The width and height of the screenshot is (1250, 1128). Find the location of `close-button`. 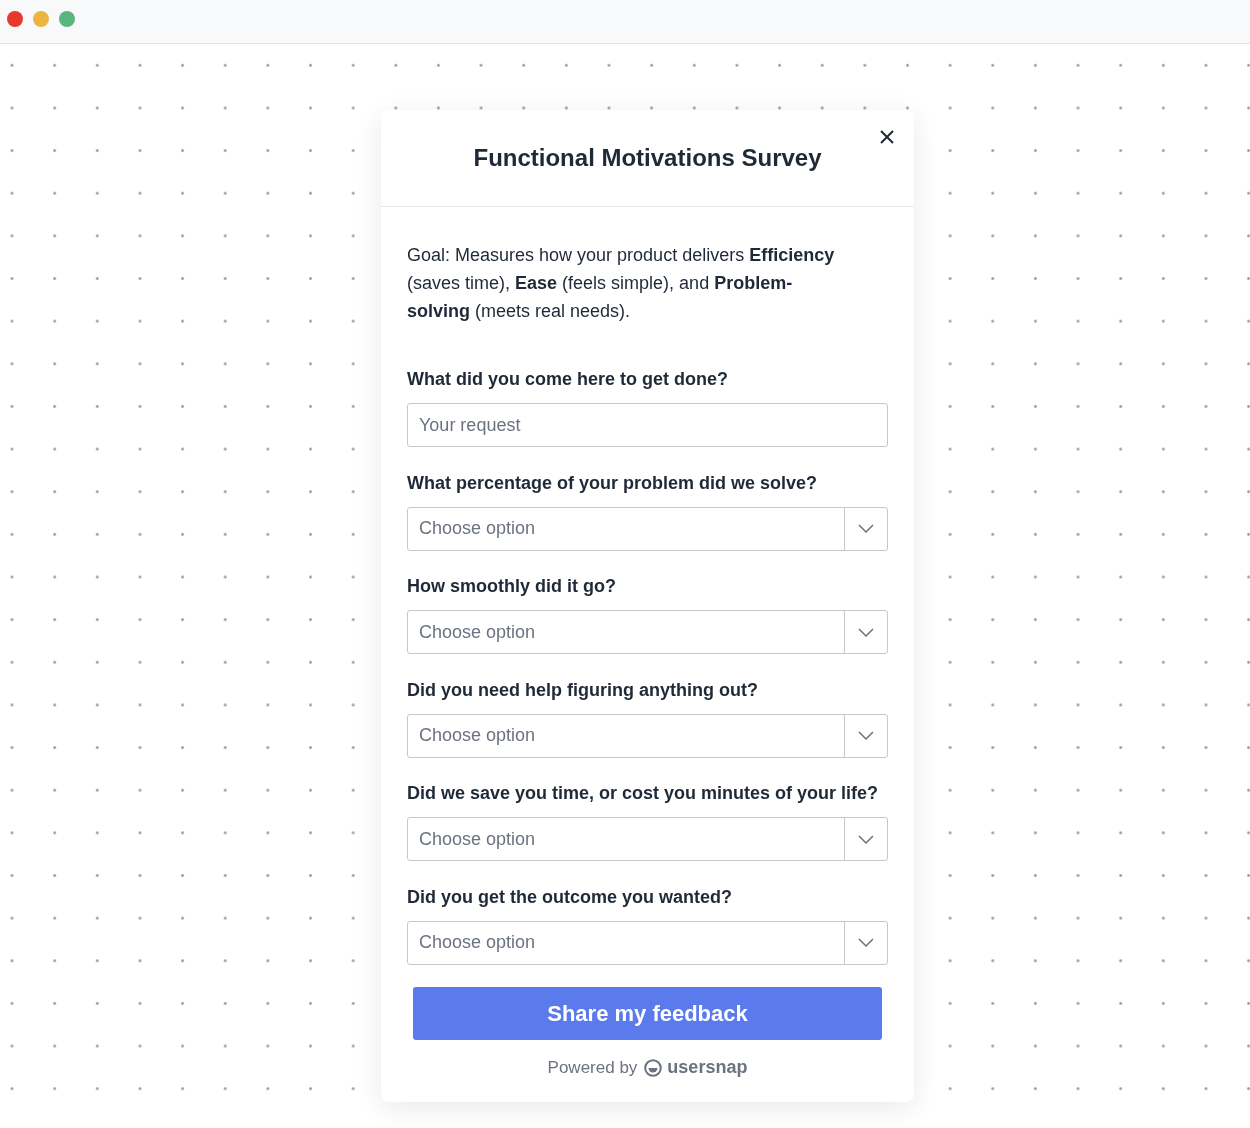

close-button is located at coordinates (887, 137).